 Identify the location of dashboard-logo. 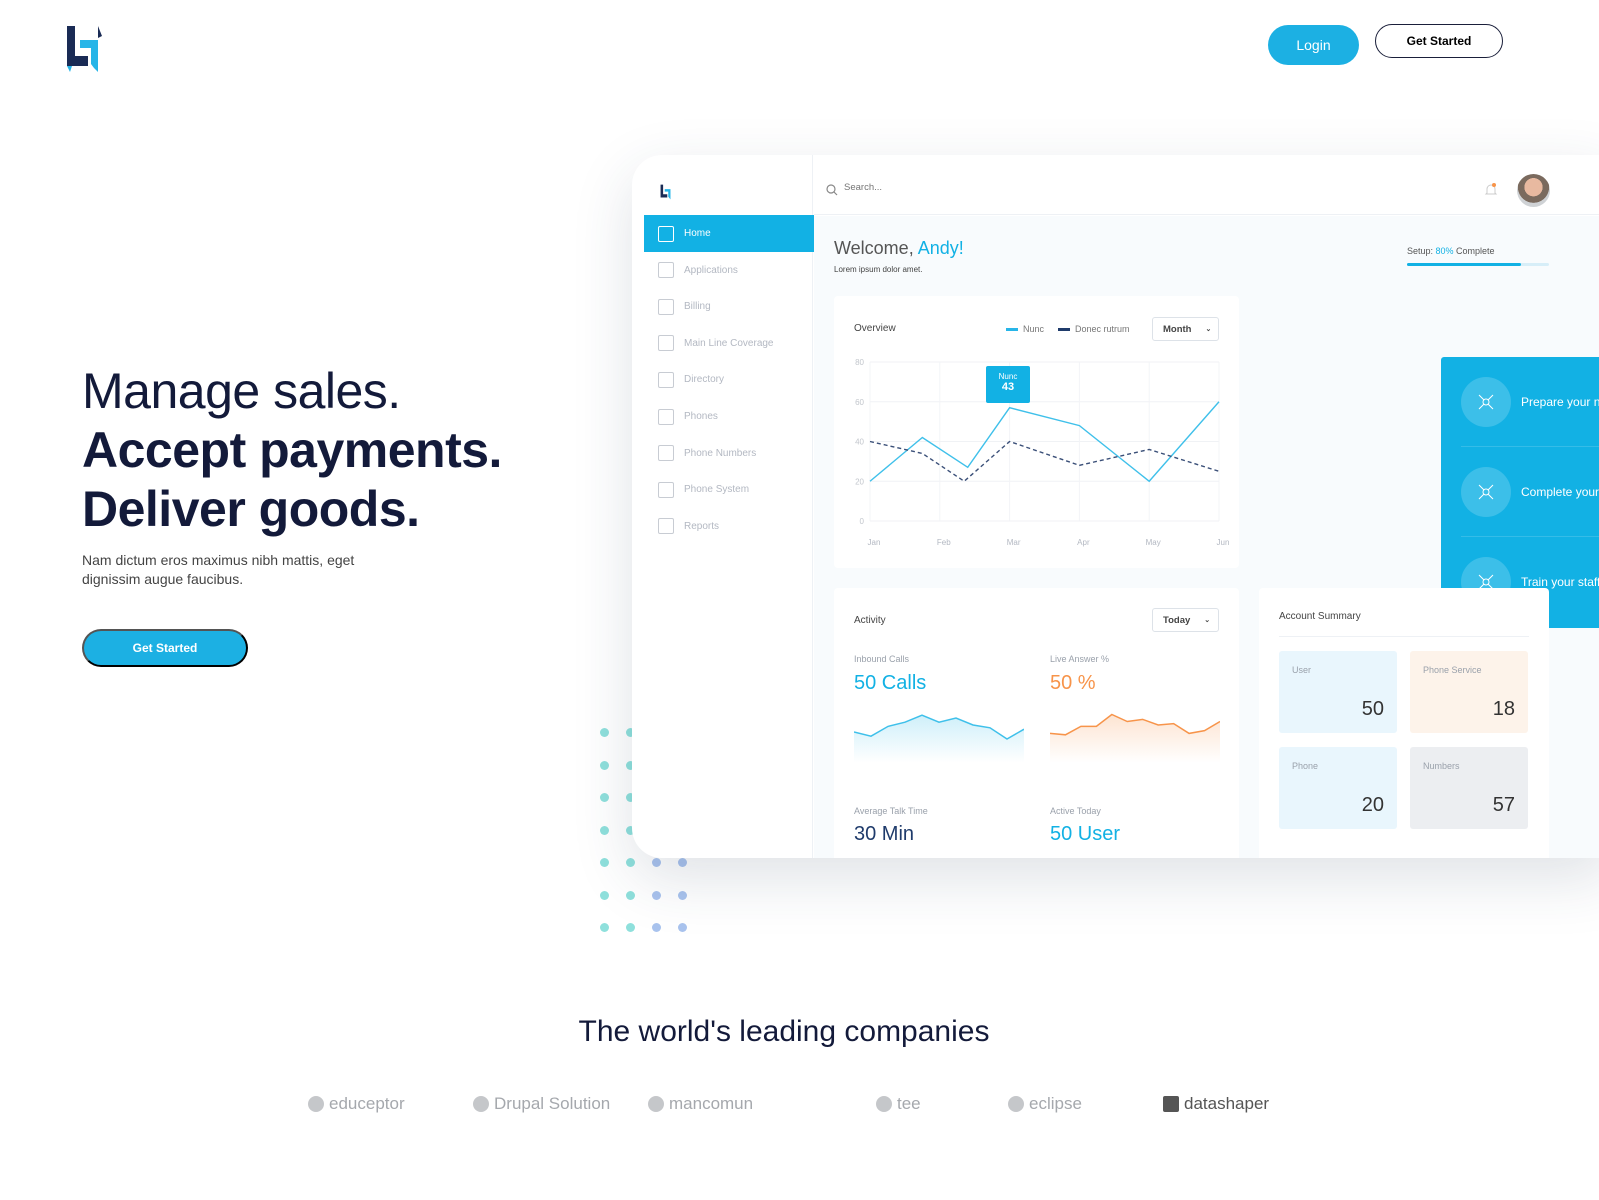
(665, 192).